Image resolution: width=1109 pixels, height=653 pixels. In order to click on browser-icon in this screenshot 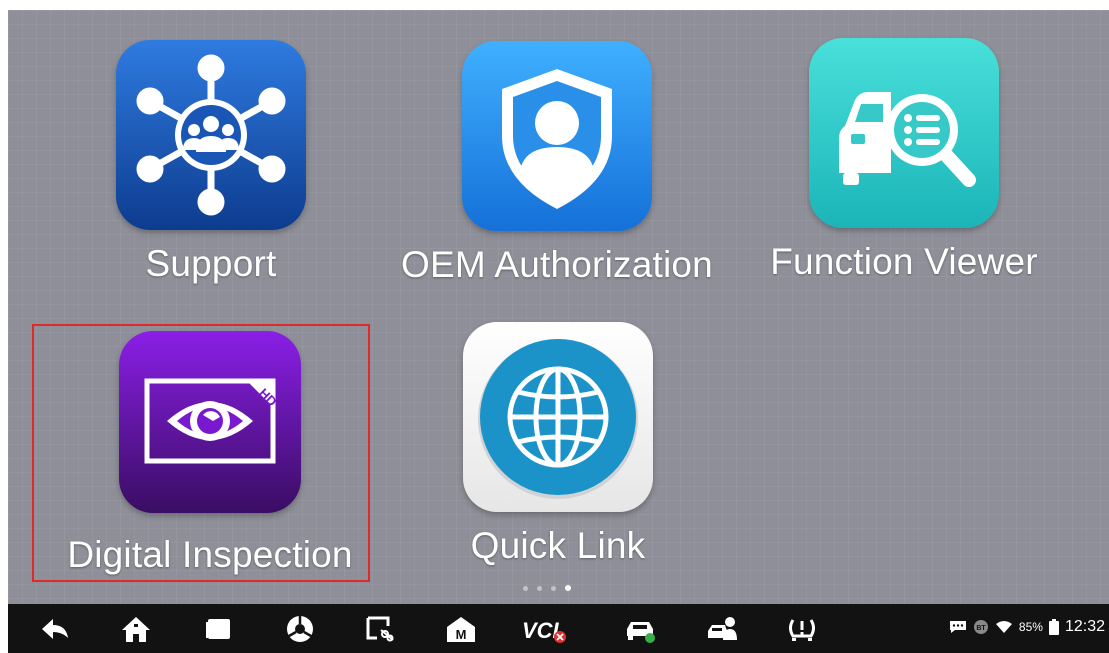, I will do `click(300, 629)`.